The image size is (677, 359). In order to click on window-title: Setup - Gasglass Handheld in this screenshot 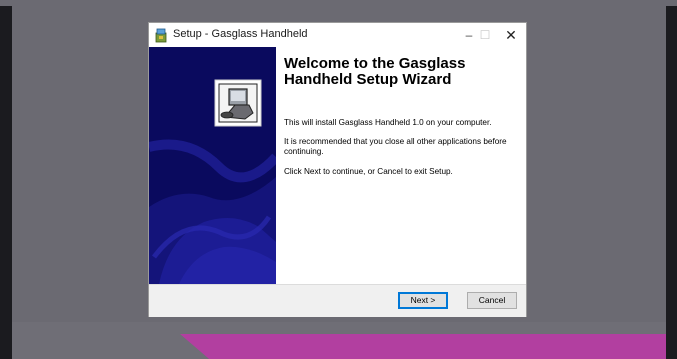, I will do `click(240, 34)`.